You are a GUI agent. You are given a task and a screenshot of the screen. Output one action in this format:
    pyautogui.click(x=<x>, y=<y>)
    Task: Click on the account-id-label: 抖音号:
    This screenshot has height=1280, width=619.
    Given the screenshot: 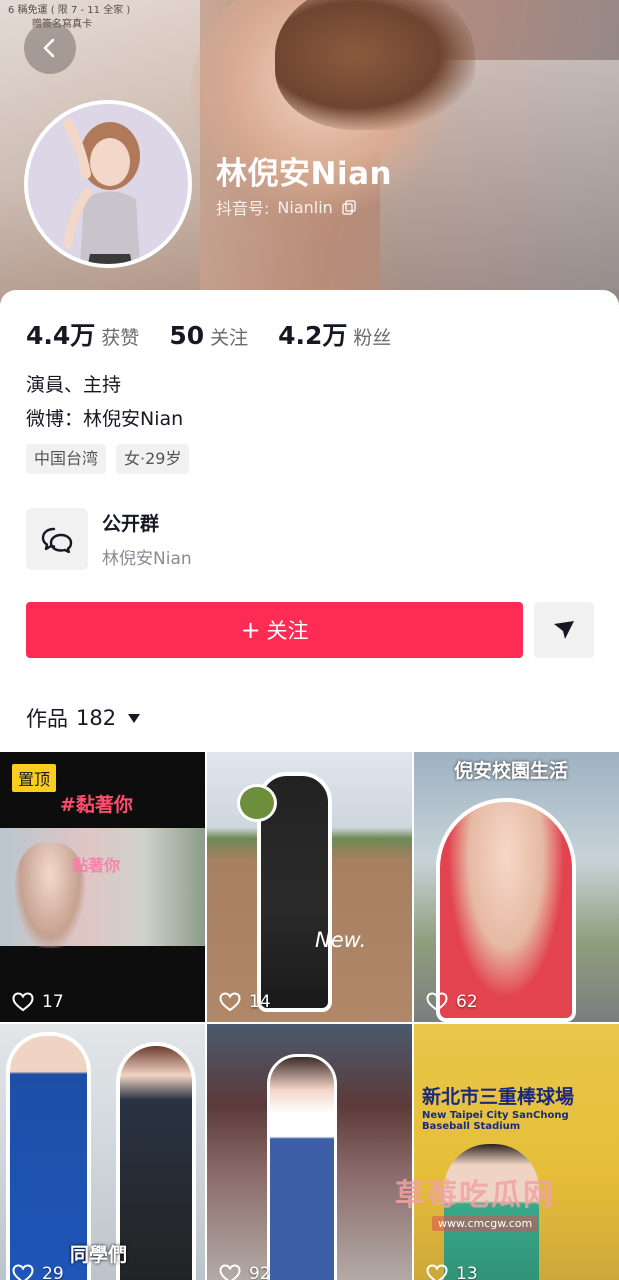 What is the action you would take?
    pyautogui.click(x=243, y=208)
    